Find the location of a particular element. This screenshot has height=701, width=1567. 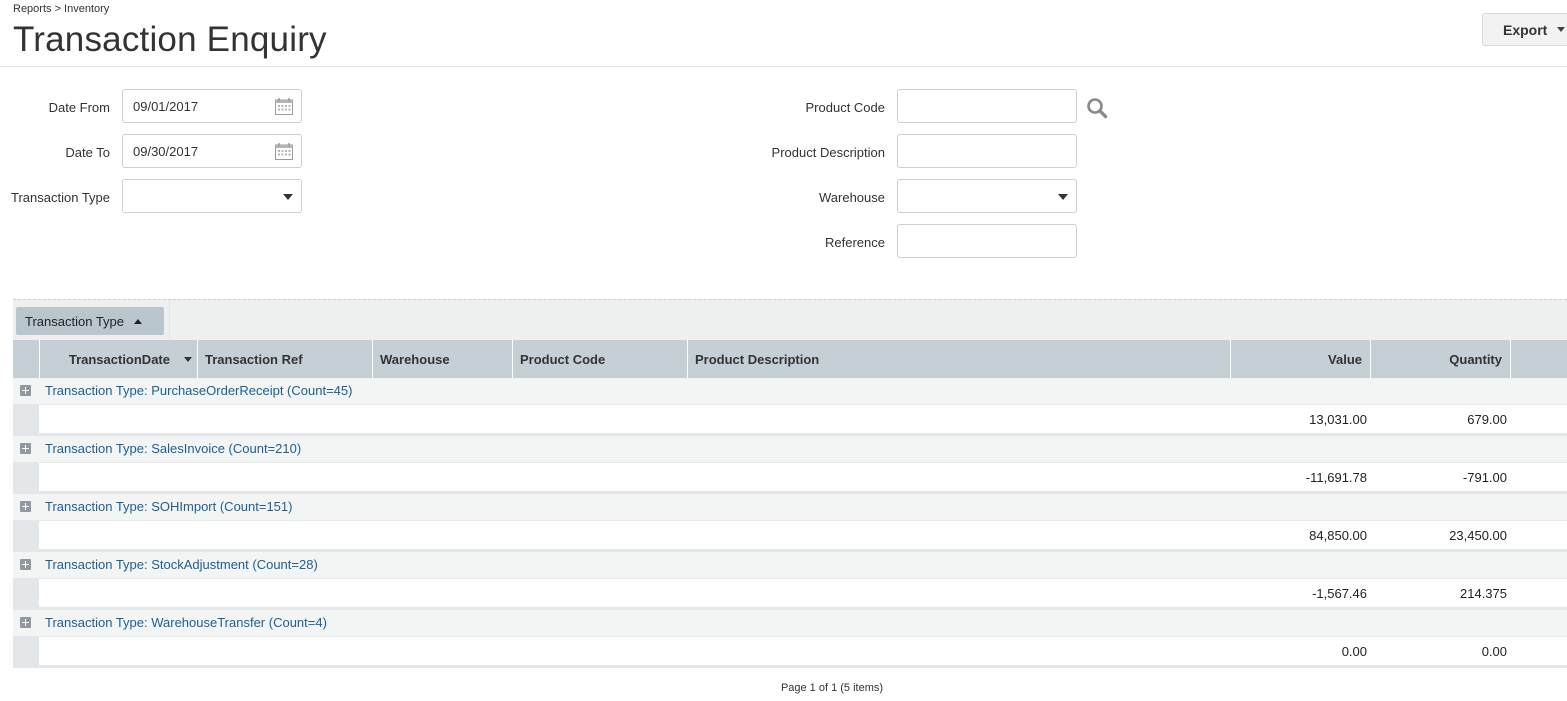

col-transaction-date: TransactionDate is located at coordinates (118, 359).